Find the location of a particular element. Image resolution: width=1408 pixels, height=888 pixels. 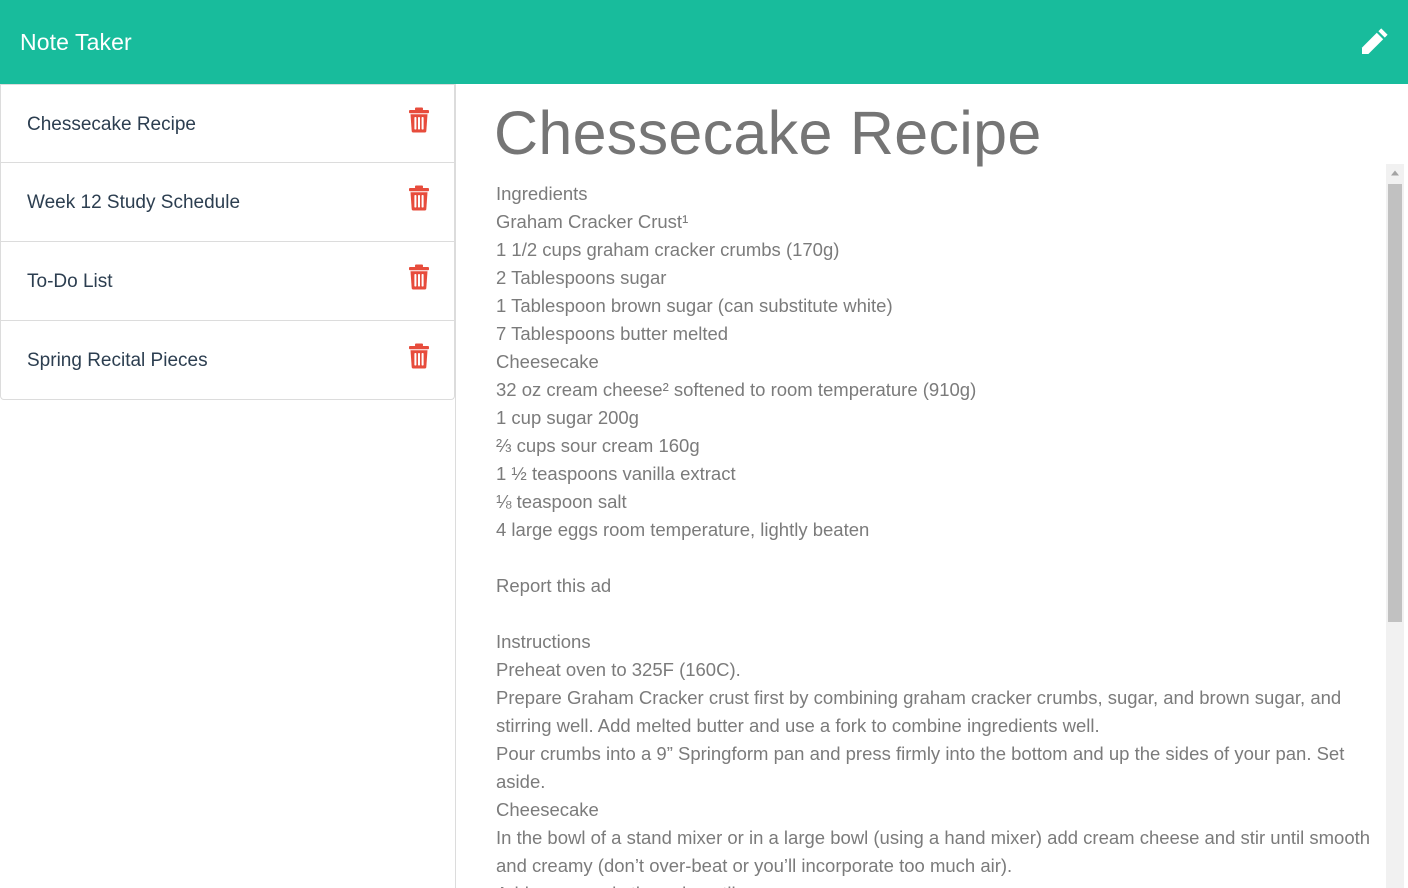

note-list-item-title: Spring Recital Pieces is located at coordinates (117, 361).